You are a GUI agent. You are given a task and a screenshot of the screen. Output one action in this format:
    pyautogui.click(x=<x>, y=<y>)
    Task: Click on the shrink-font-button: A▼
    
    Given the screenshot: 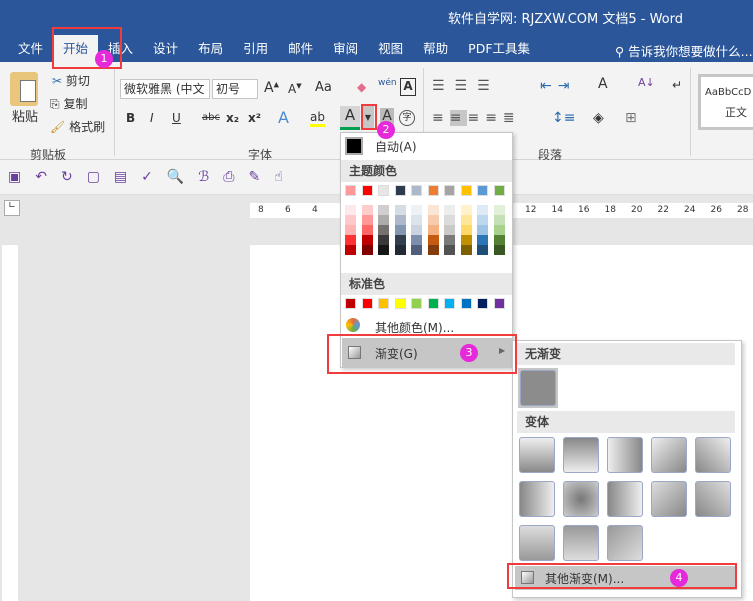 What is the action you would take?
    pyautogui.click(x=295, y=89)
    